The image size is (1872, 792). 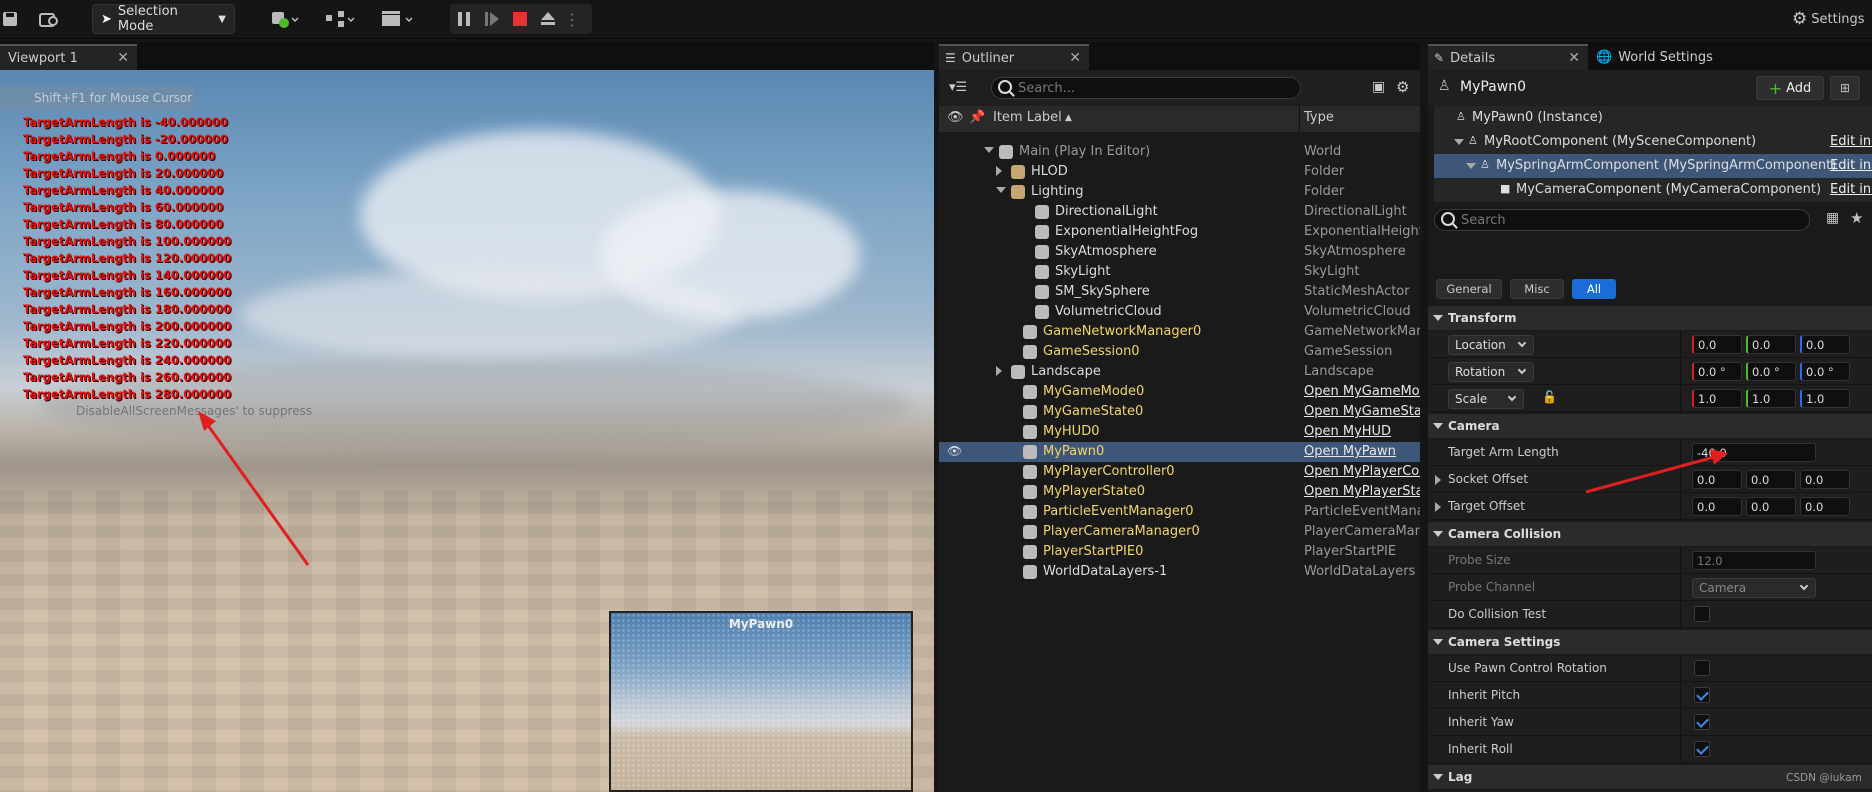 I want to click on filter-general: General, so click(x=1469, y=289).